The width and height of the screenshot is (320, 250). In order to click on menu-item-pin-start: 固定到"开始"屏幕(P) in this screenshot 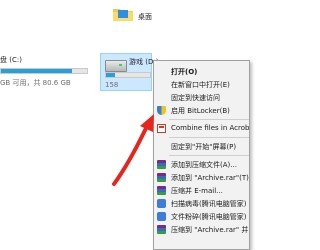, I will do `click(201, 146)`.